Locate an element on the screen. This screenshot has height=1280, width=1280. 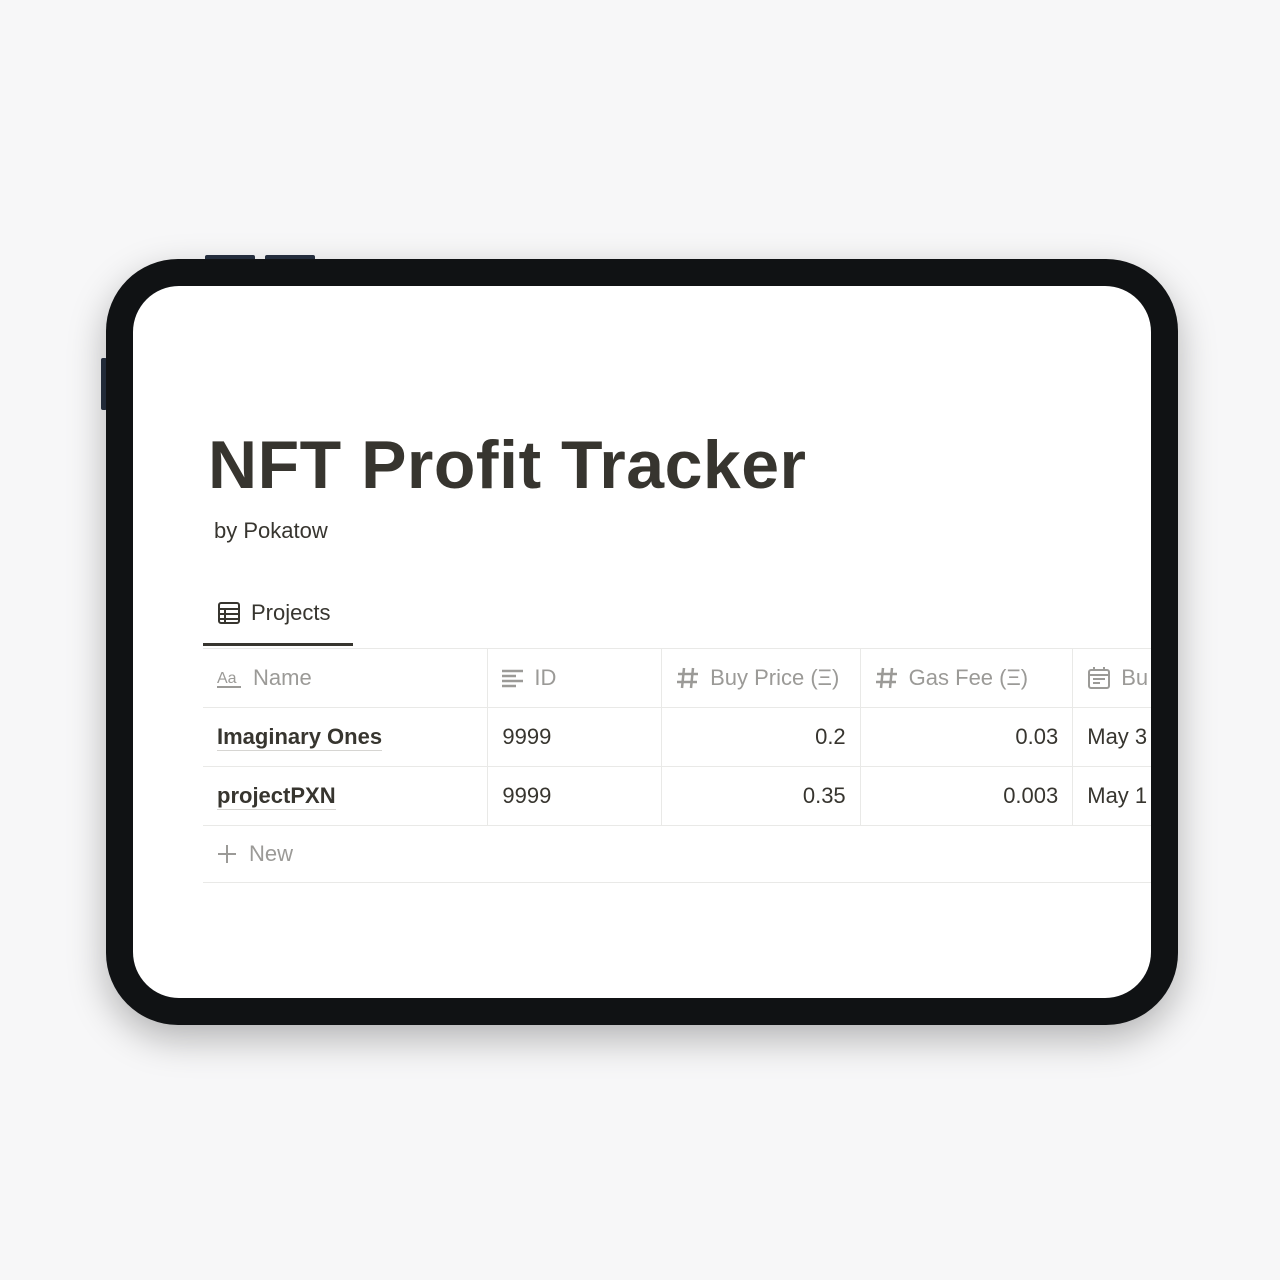
cell-name: Imaginary Ones is located at coordinates (346, 737).